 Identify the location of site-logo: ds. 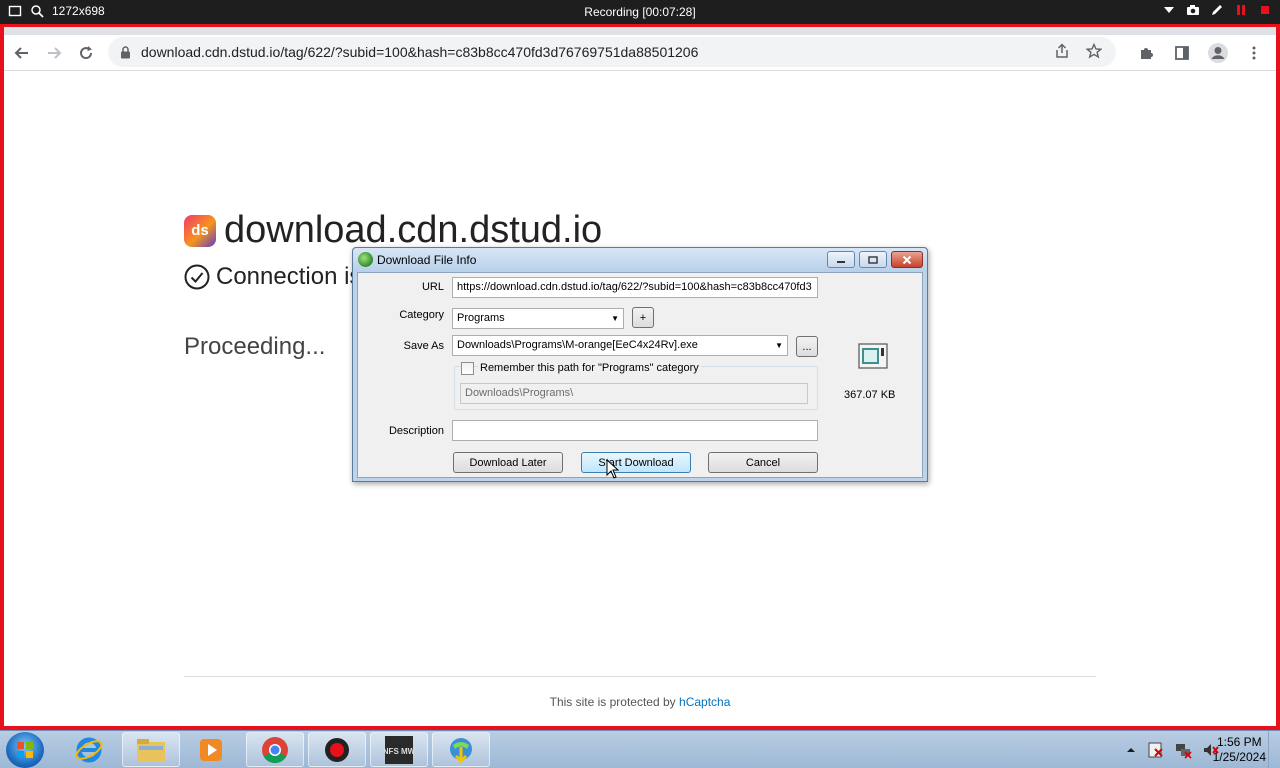
(200, 230).